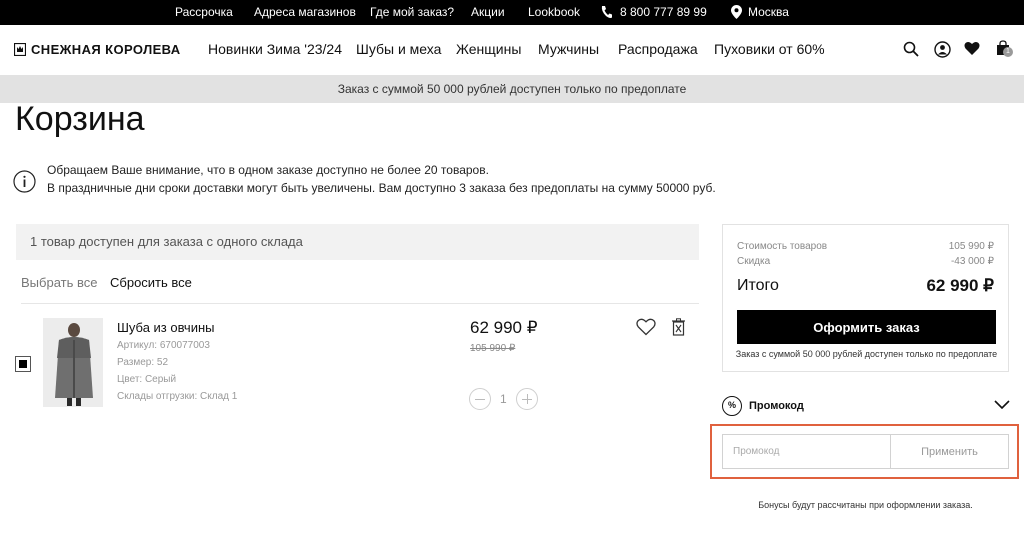 The width and height of the screenshot is (1024, 551). I want to click on where-is-my-order-link: Где мой заказ?, so click(412, 12).